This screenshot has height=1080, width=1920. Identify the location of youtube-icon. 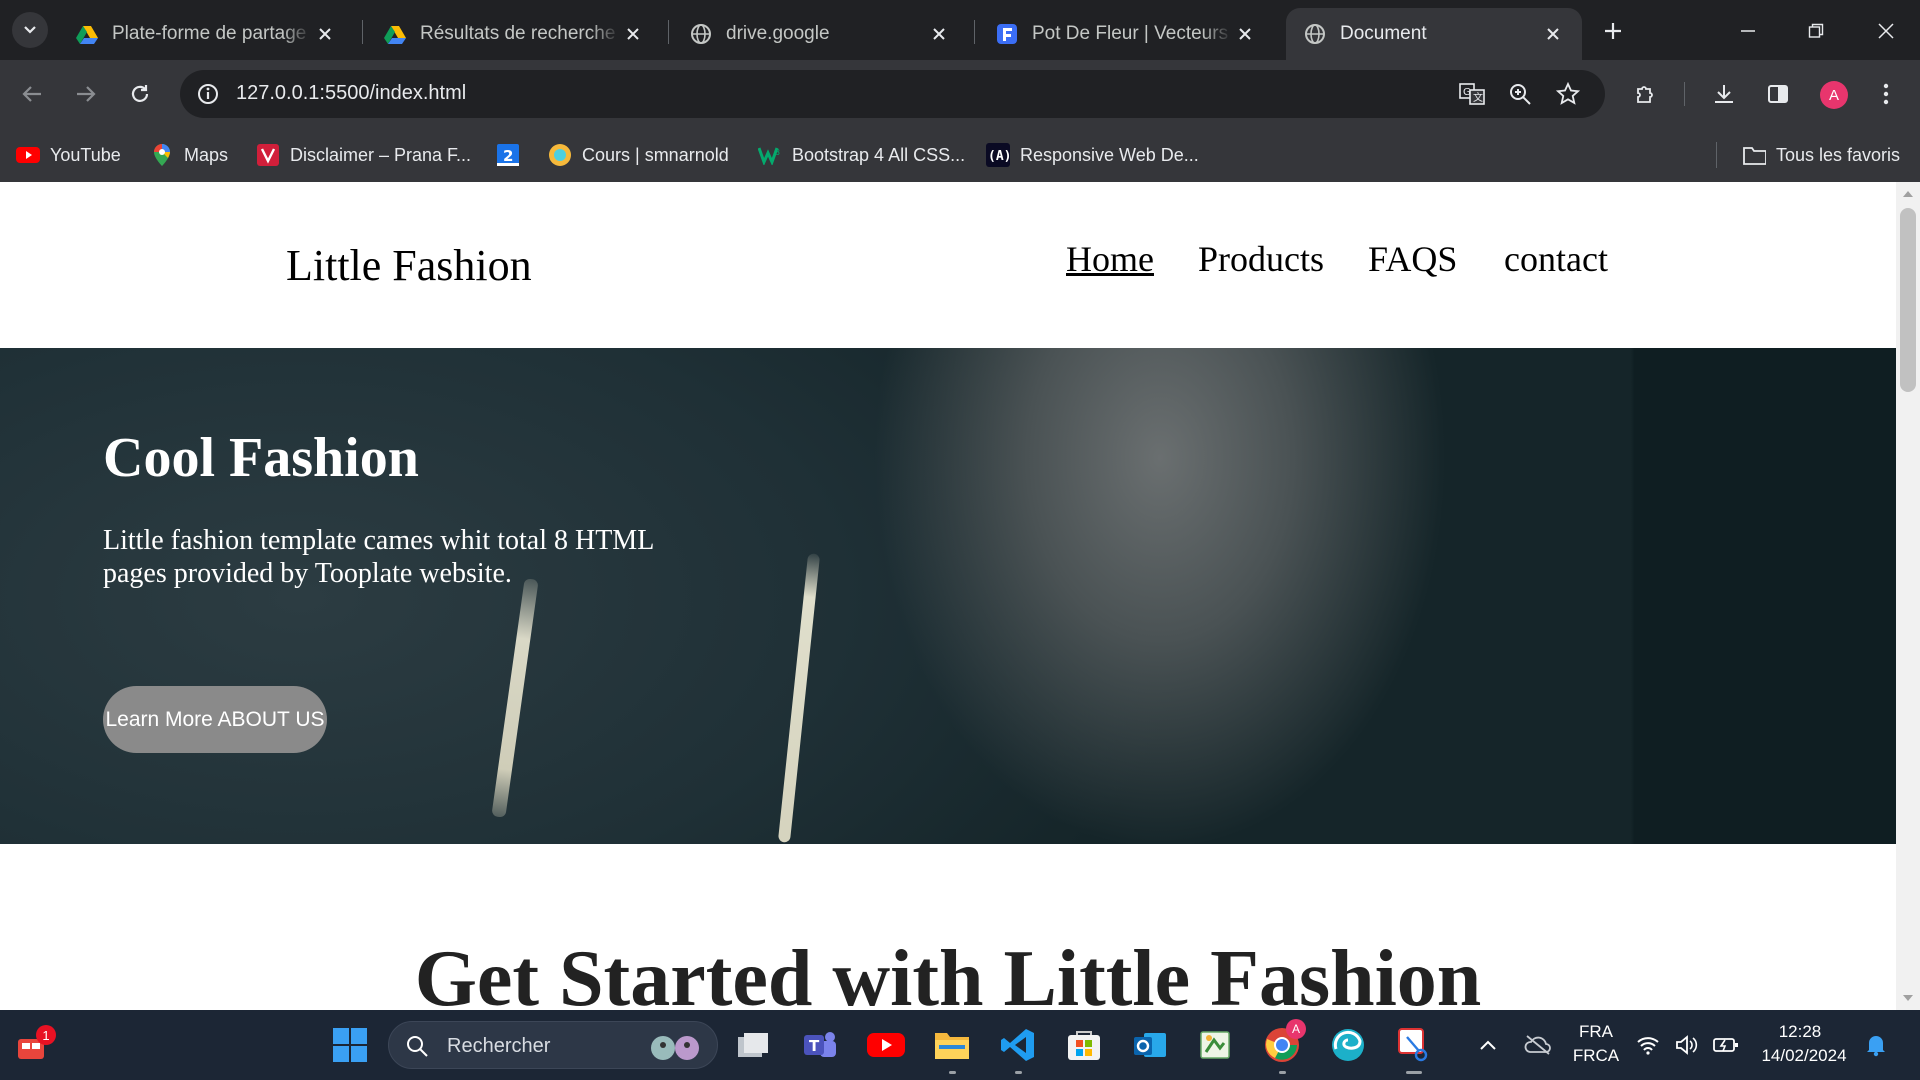
(28, 155).